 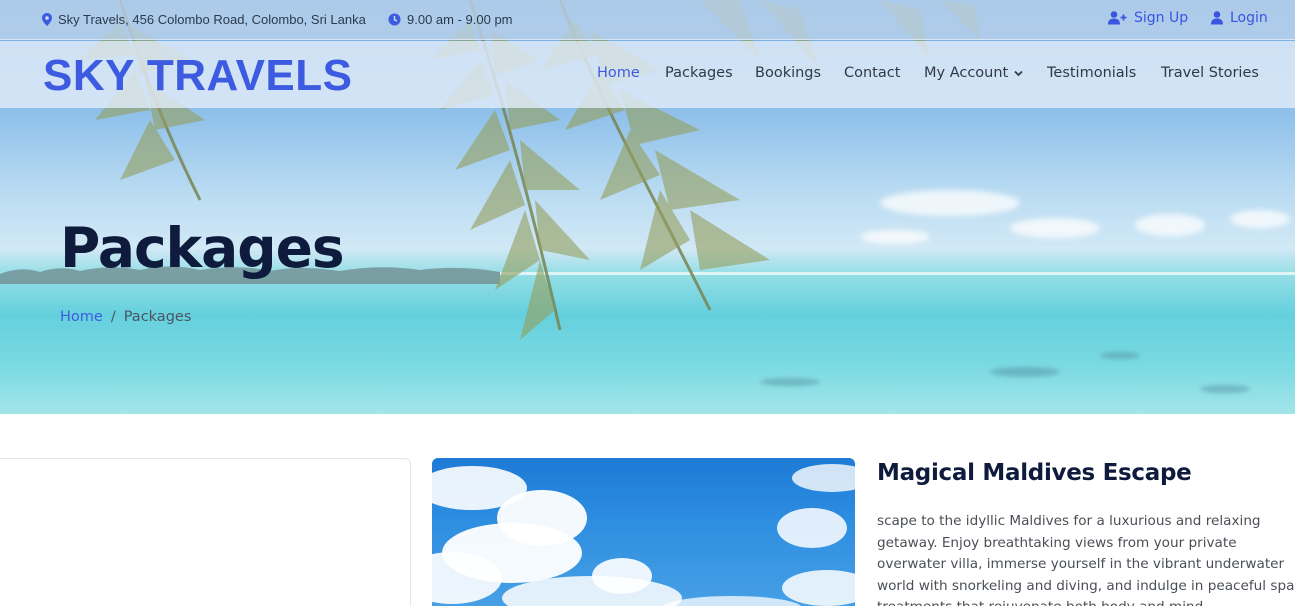 I want to click on breadcrumb-current: Packages, so click(x=157, y=317).